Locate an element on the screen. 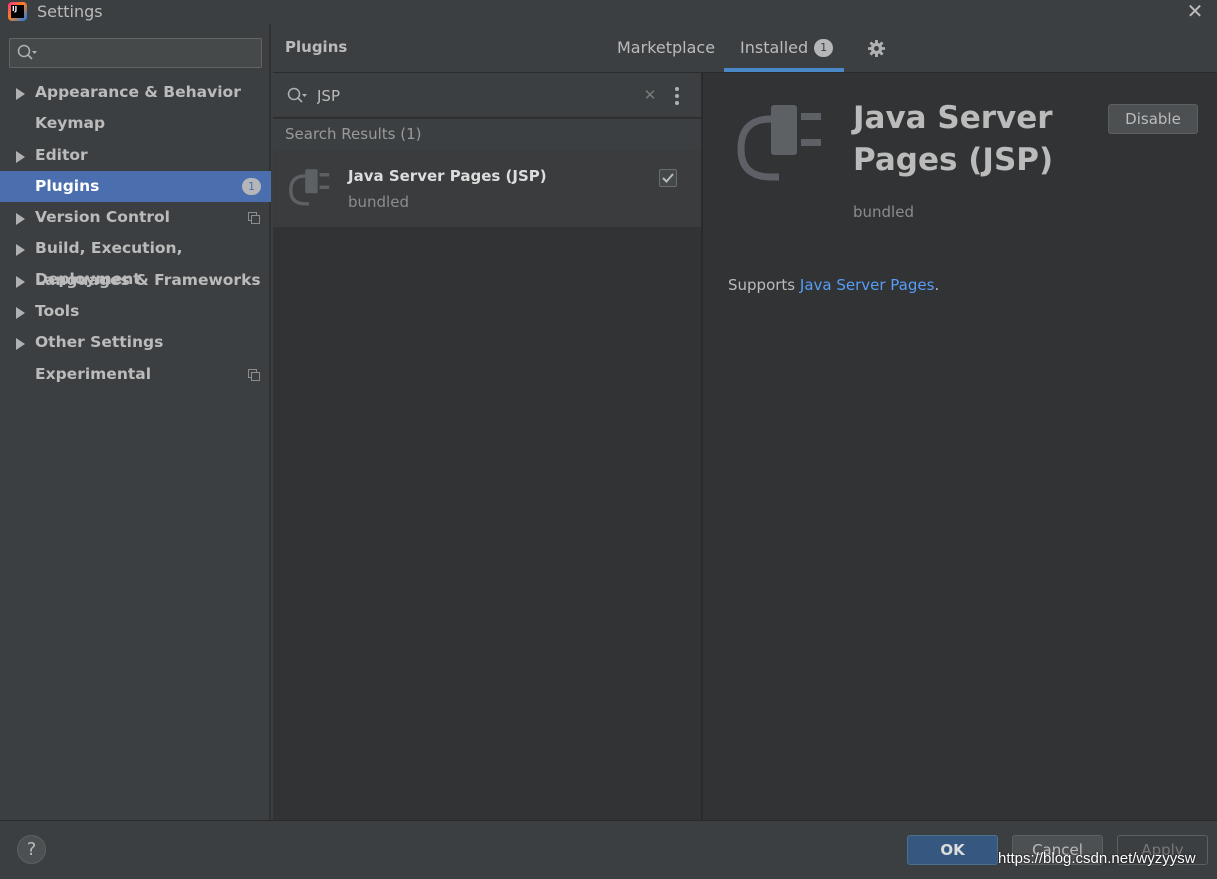  tab-label: Marketplace is located at coordinates (666, 47).